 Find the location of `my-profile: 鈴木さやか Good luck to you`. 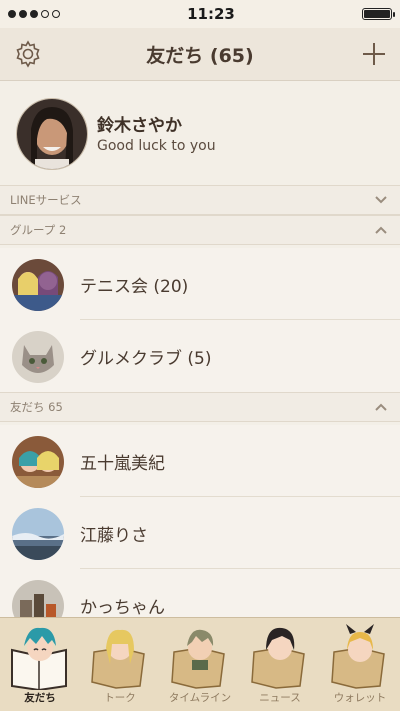

my-profile: 鈴木さやか Good luck to you is located at coordinates (200, 133).